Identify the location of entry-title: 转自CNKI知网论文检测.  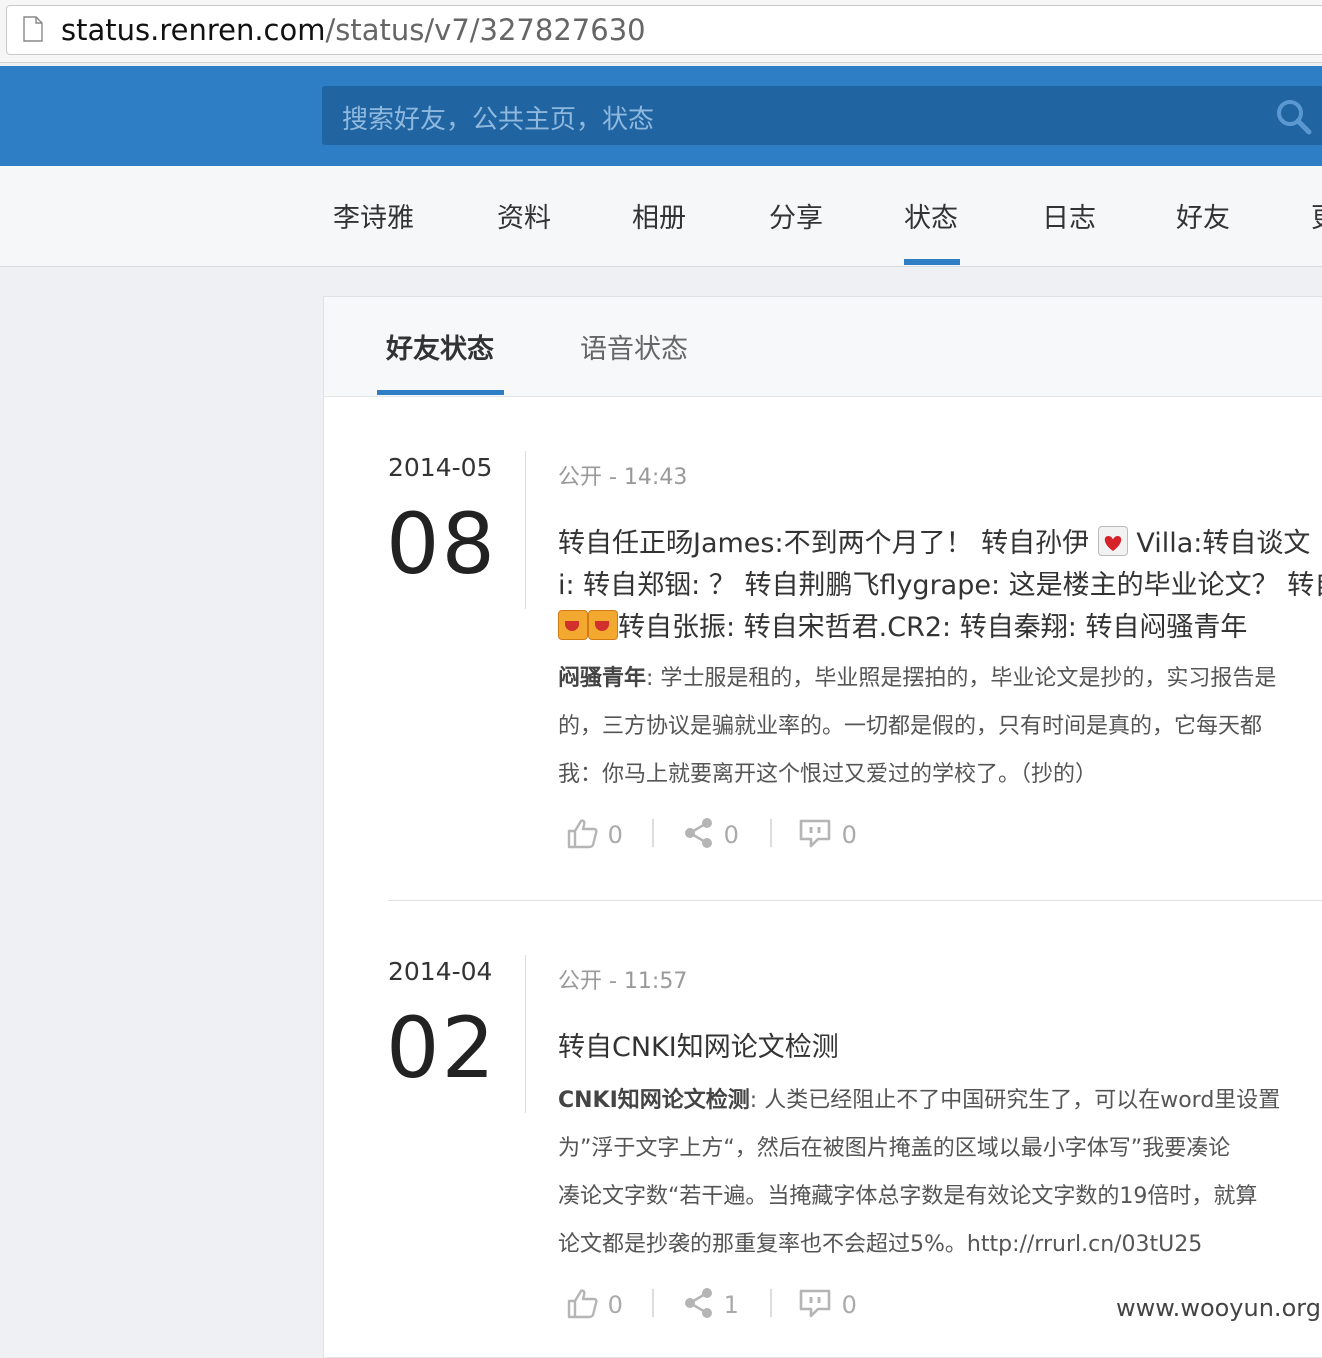
(698, 1048).